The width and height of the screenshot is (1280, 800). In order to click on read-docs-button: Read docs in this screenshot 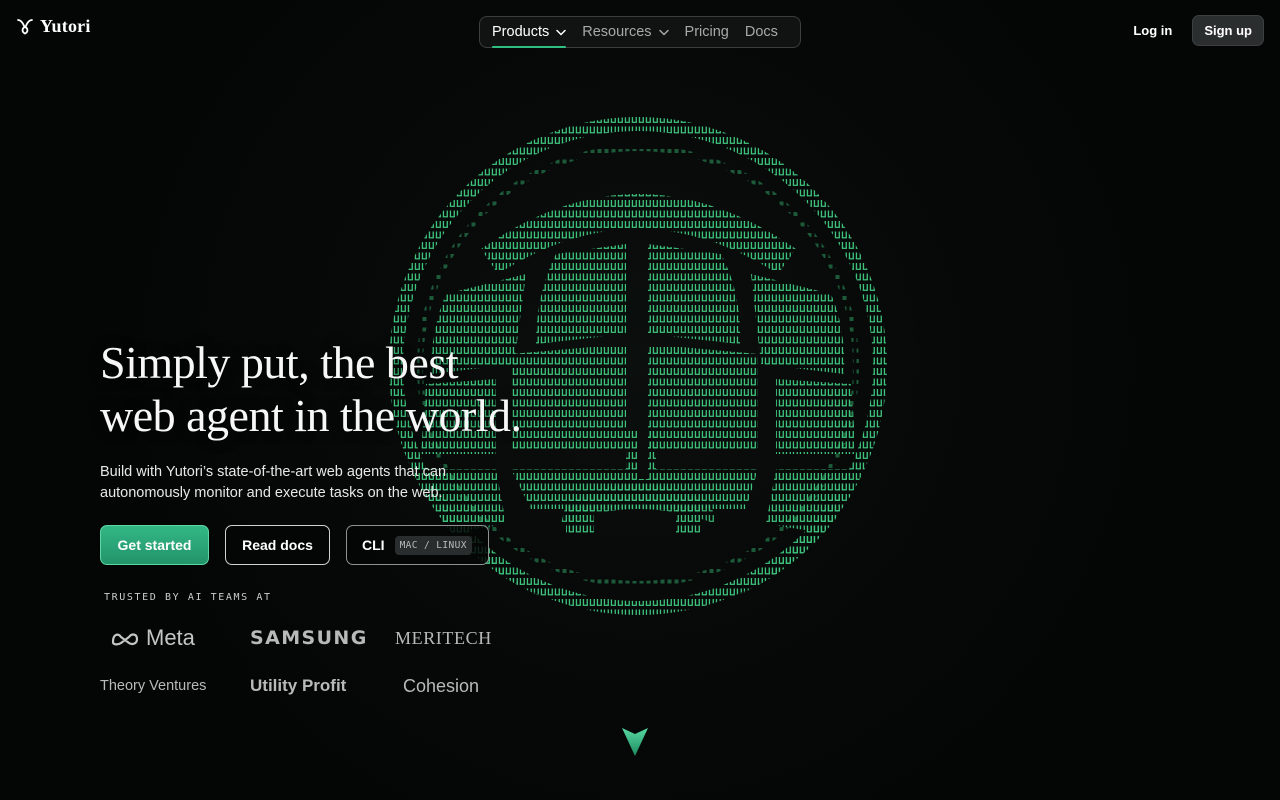, I will do `click(277, 545)`.